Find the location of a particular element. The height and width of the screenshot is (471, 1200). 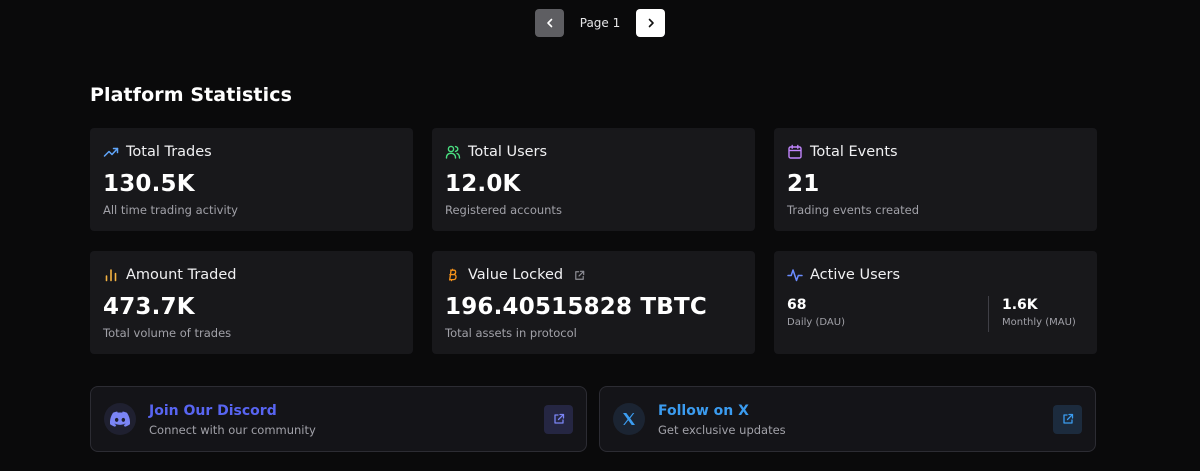

discord-icon is located at coordinates (120, 419).